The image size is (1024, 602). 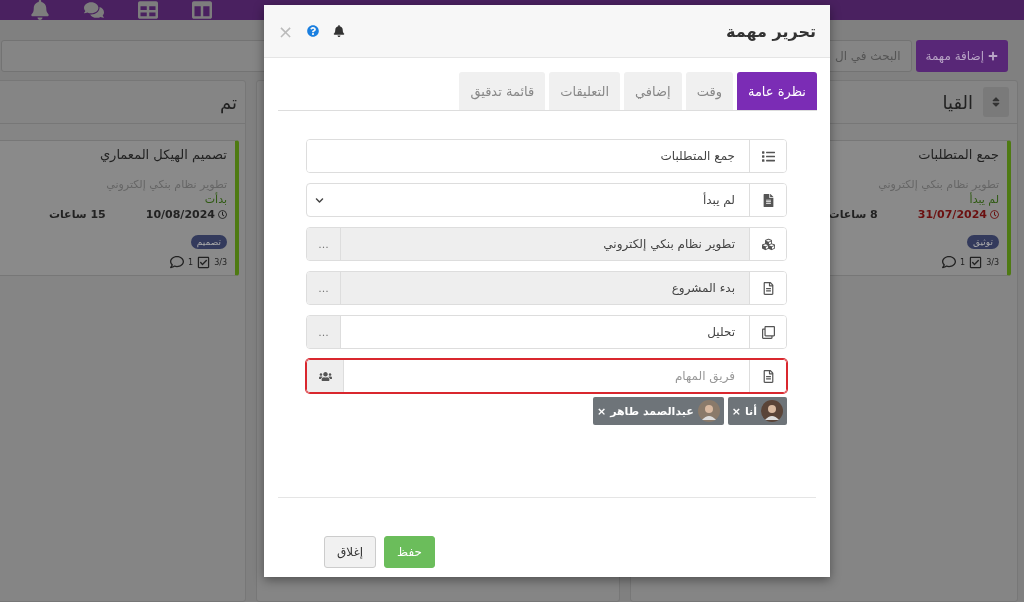 What do you see at coordinates (958, 154) in the screenshot?
I see `task-title: جمع المتطلبات` at bounding box center [958, 154].